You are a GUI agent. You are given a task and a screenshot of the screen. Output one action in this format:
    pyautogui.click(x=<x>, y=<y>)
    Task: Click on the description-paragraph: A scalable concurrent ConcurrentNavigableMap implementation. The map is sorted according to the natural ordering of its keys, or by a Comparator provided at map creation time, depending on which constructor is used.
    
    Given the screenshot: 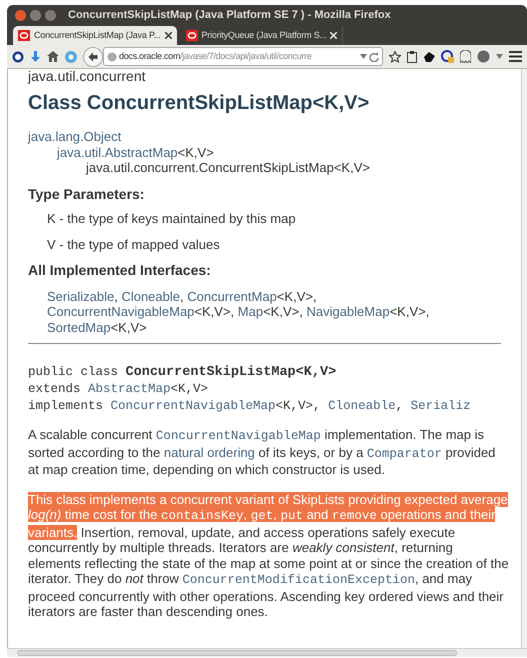 What is the action you would take?
    pyautogui.click(x=262, y=452)
    